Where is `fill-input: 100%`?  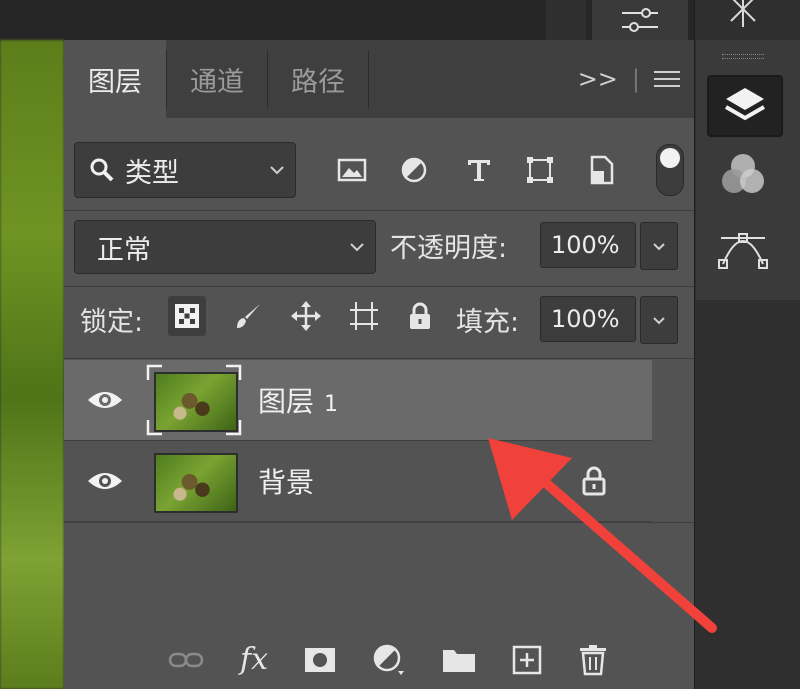 fill-input: 100% is located at coordinates (588, 319).